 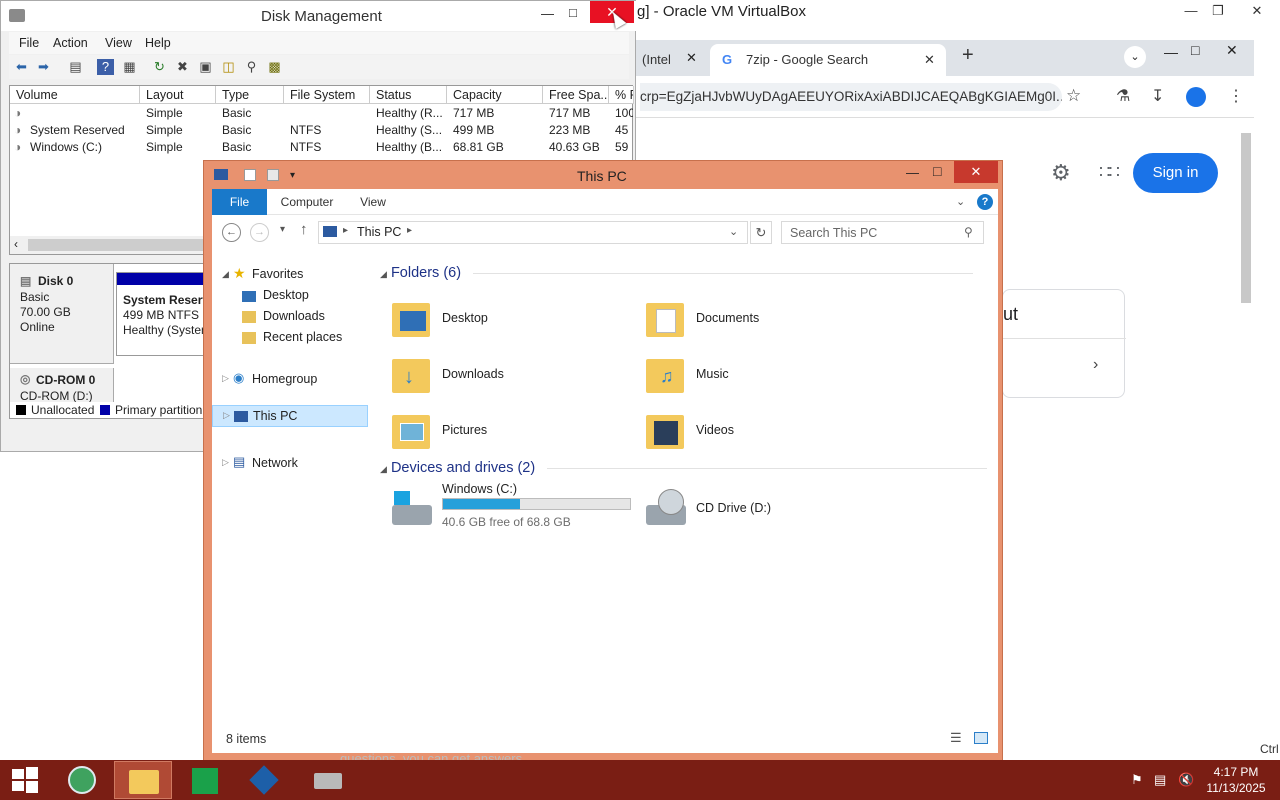 I want to click on volume-muted-icon: 🔇, so click(x=1186, y=780).